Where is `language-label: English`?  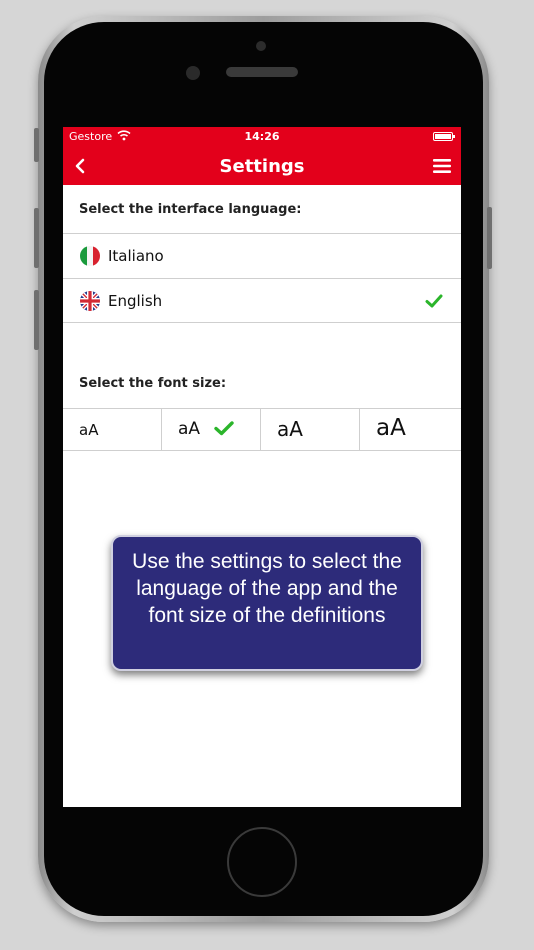 language-label: English is located at coordinates (135, 301).